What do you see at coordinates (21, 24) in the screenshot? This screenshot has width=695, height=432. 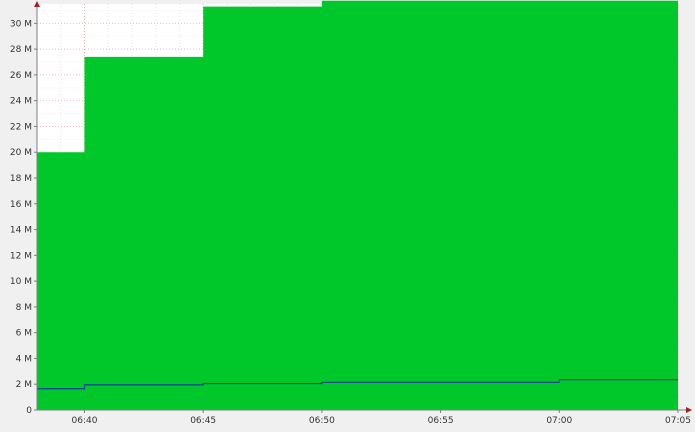 I see `y-tick-label: 30 M` at bounding box center [21, 24].